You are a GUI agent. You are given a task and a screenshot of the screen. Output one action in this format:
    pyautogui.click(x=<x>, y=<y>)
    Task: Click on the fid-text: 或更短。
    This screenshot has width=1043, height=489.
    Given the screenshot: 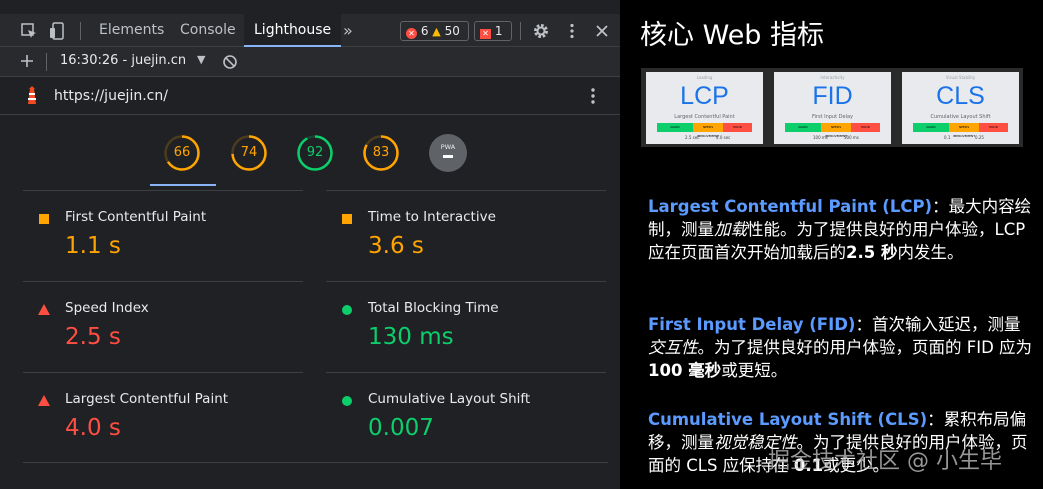 What is the action you would take?
    pyautogui.click(x=754, y=370)
    